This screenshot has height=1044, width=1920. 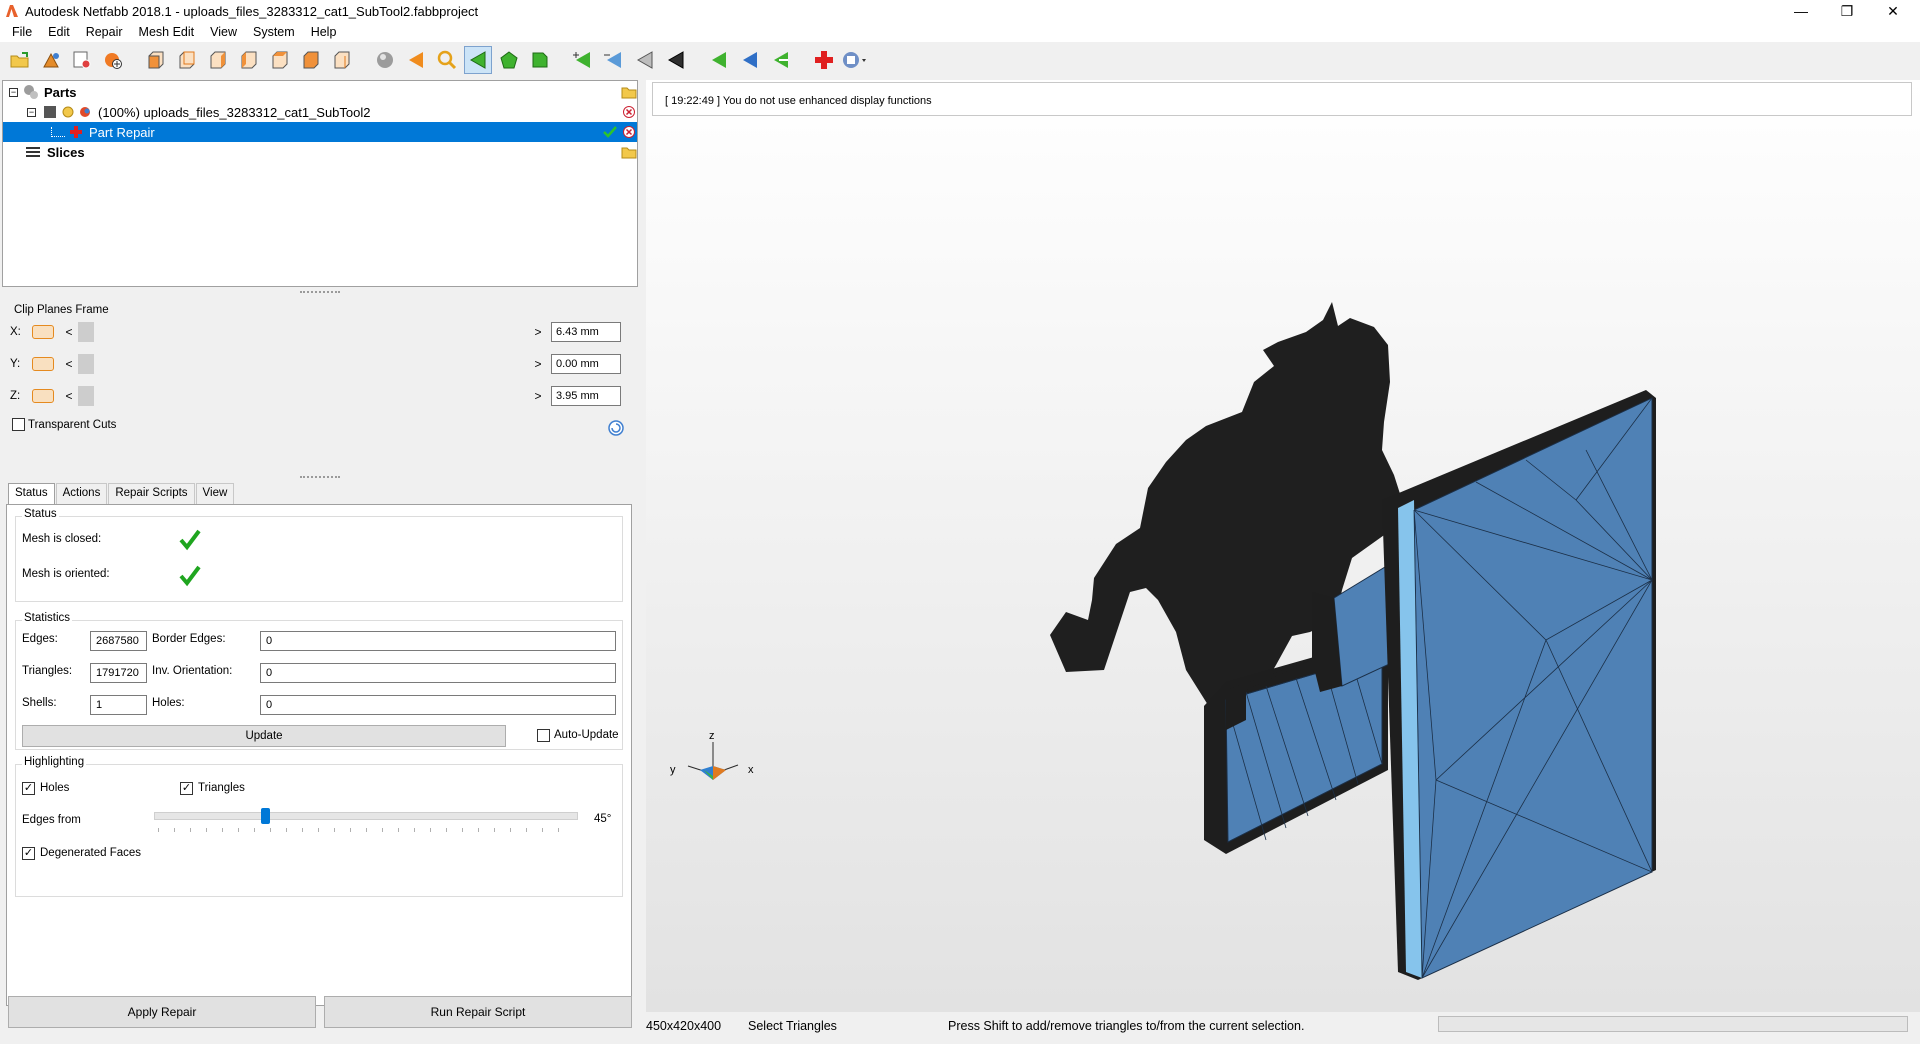 I want to click on color-icon, so click(x=85, y=112).